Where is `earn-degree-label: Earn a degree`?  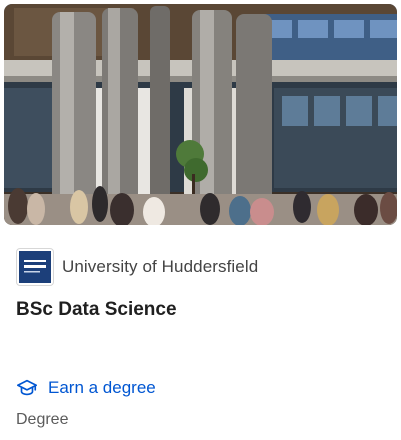 earn-degree-label: Earn a degree is located at coordinates (102, 387).